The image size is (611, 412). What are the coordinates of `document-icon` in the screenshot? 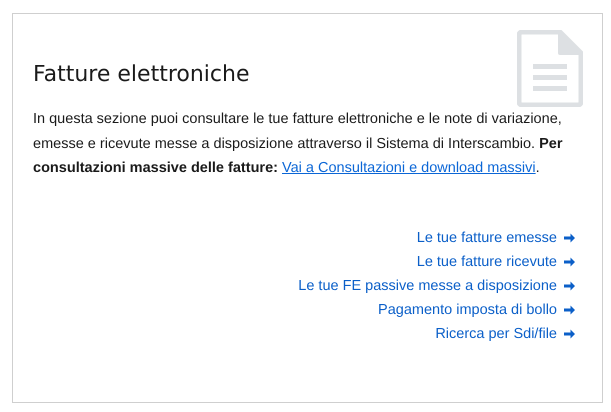 It's located at (550, 68).